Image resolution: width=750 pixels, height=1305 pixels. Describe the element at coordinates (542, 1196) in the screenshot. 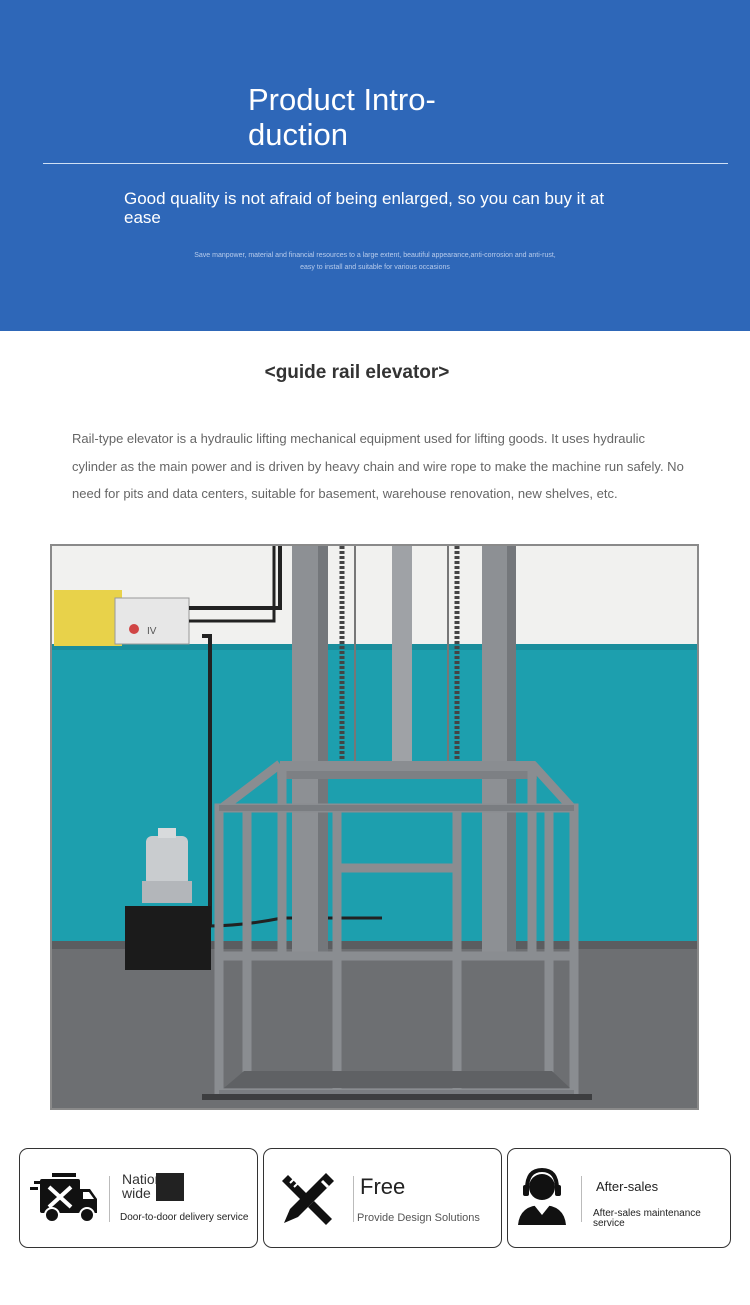

I see `headset-agent-icon` at that location.